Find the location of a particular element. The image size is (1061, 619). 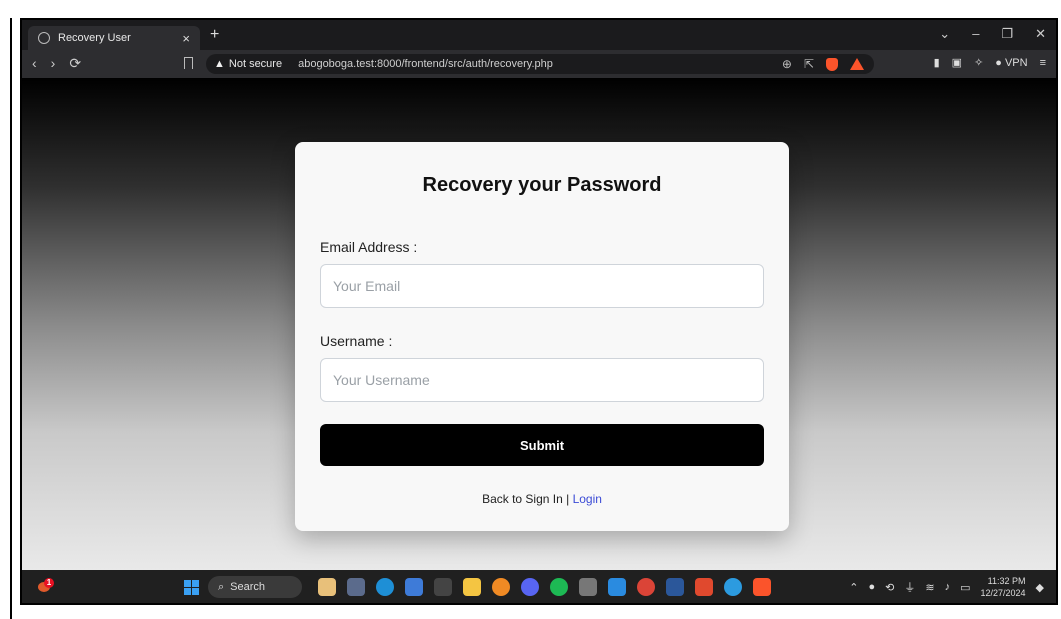

tab-recovery-user: Recovery User × is located at coordinates (114, 38).